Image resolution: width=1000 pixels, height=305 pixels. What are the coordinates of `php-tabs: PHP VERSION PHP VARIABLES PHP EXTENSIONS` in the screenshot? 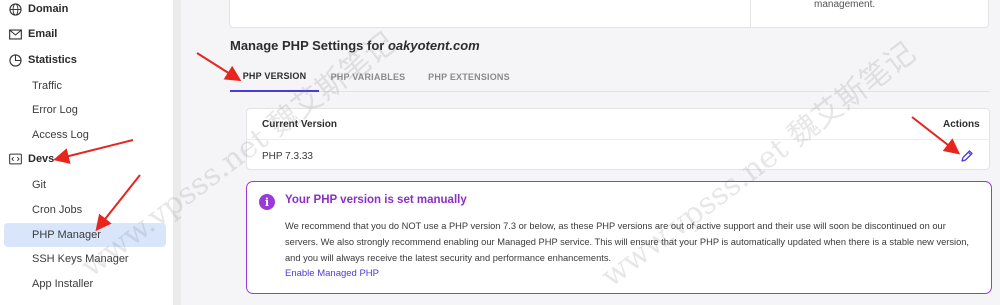 It's located at (610, 77).